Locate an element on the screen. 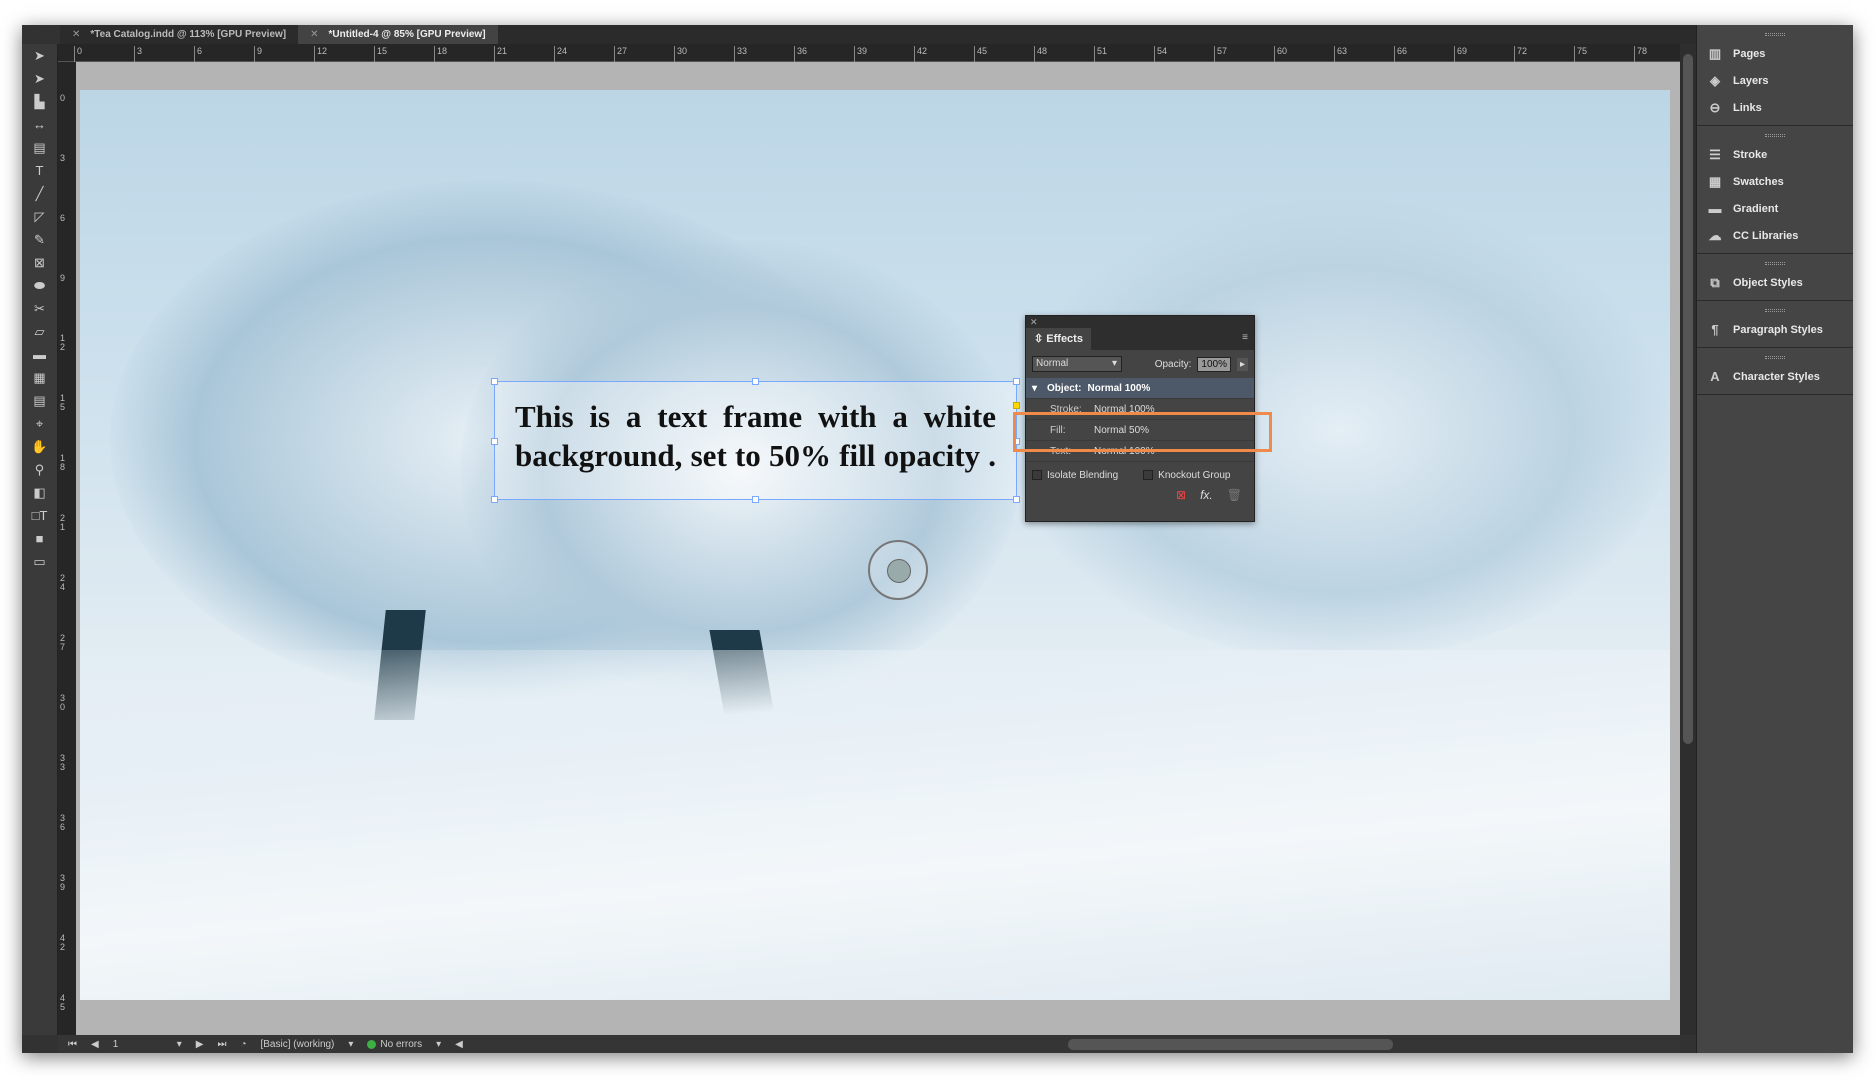 This screenshot has width=1876, height=1080. panel-stroke: ☰ Stroke is located at coordinates (1775, 154).